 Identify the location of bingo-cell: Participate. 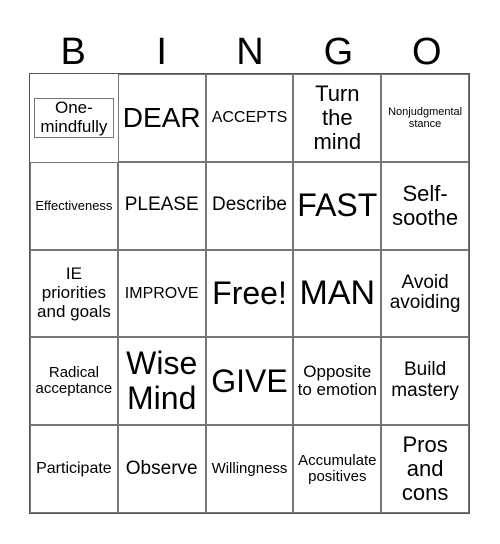
(74, 469).